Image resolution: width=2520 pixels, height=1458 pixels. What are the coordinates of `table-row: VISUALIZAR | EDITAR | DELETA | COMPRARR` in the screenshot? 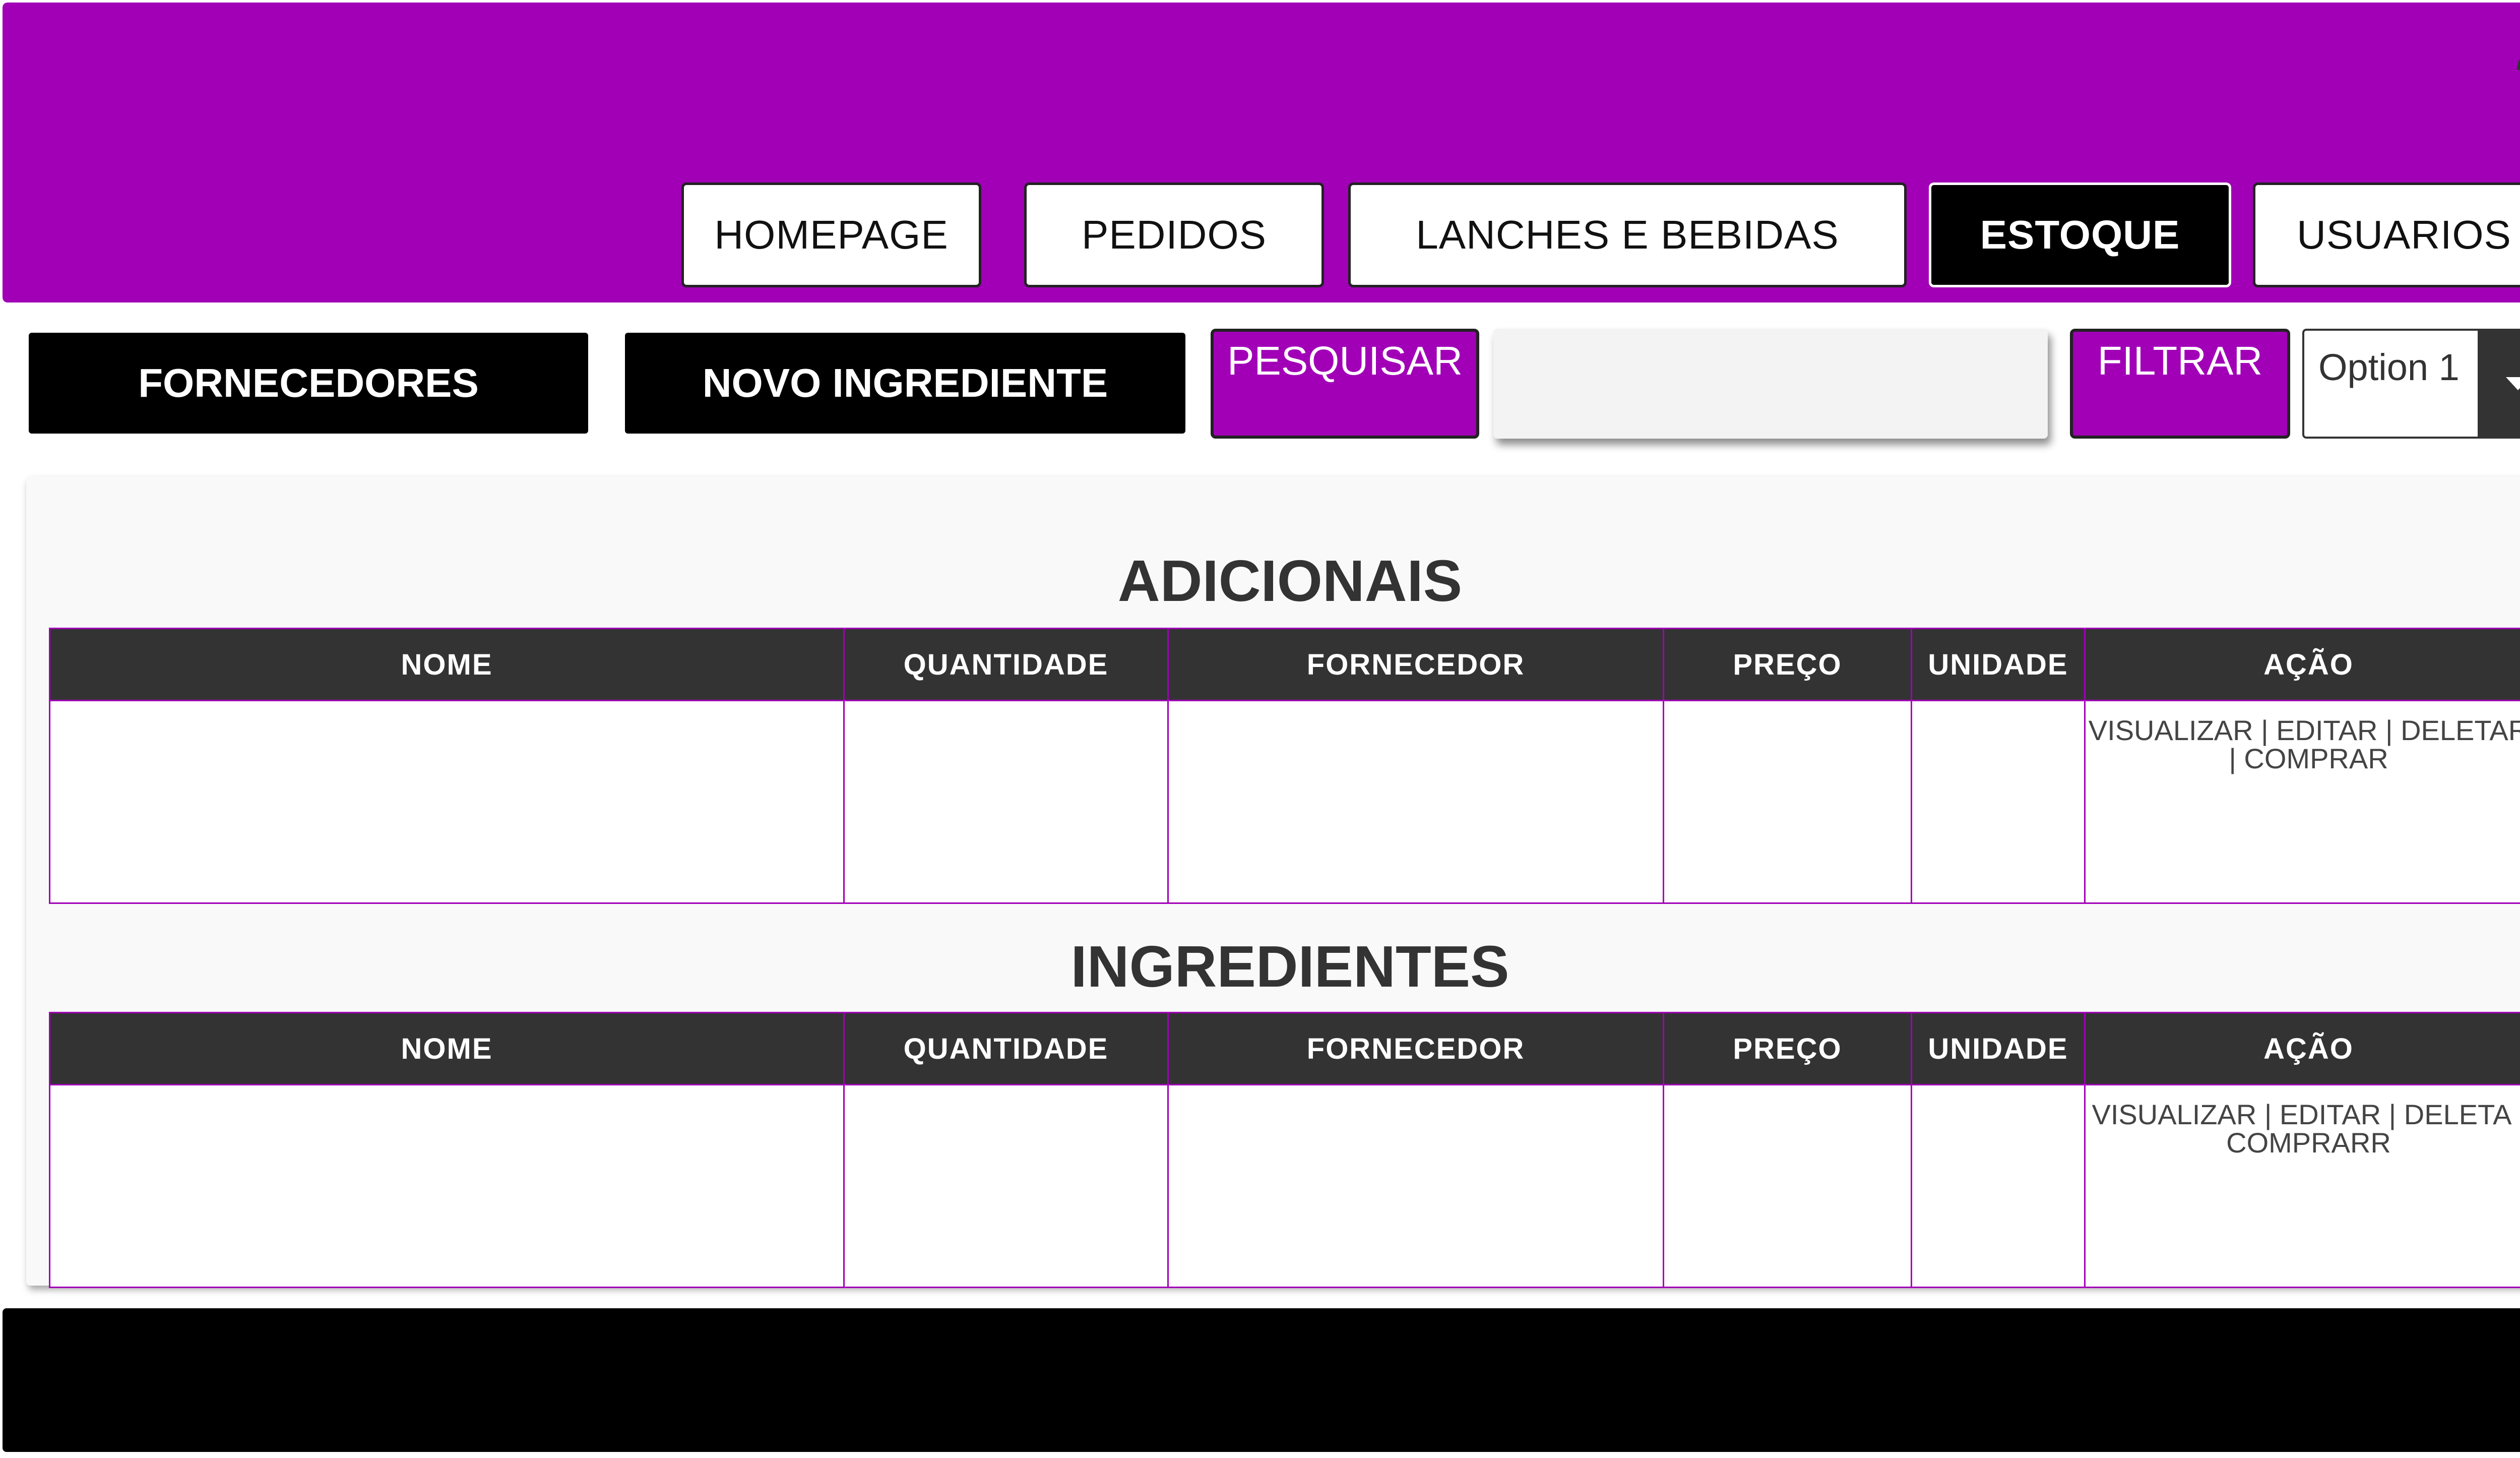 It's located at (1284, 1186).